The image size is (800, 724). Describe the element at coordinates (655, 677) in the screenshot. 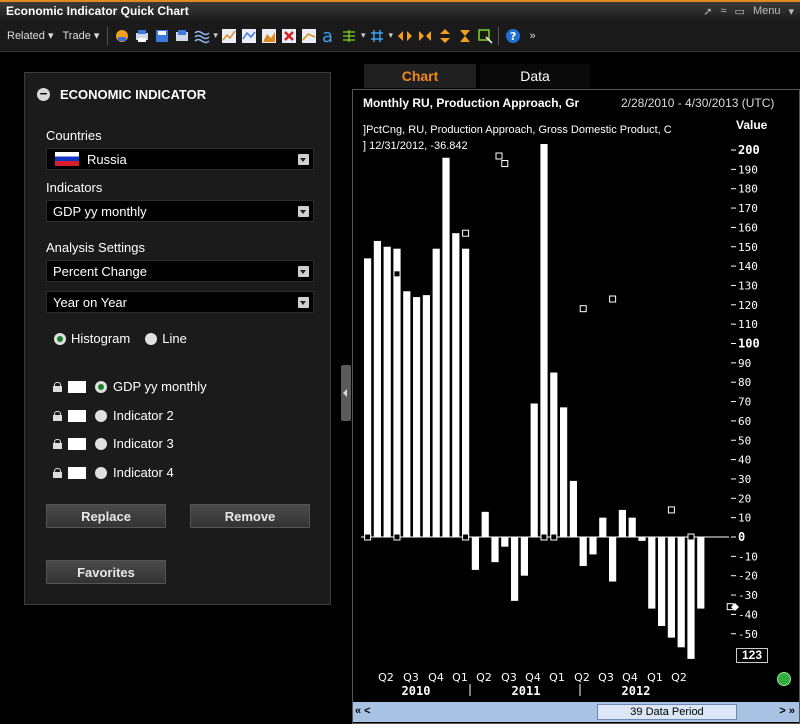

I see `x-tick-label: Q1` at that location.